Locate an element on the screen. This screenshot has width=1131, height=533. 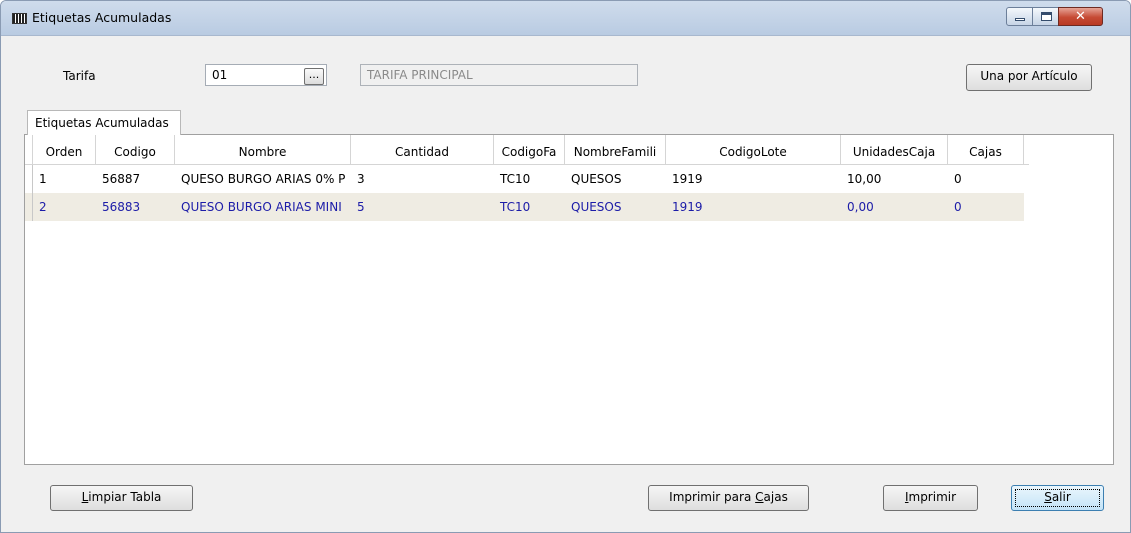
cell-codigo: 56883 is located at coordinates (135, 207).